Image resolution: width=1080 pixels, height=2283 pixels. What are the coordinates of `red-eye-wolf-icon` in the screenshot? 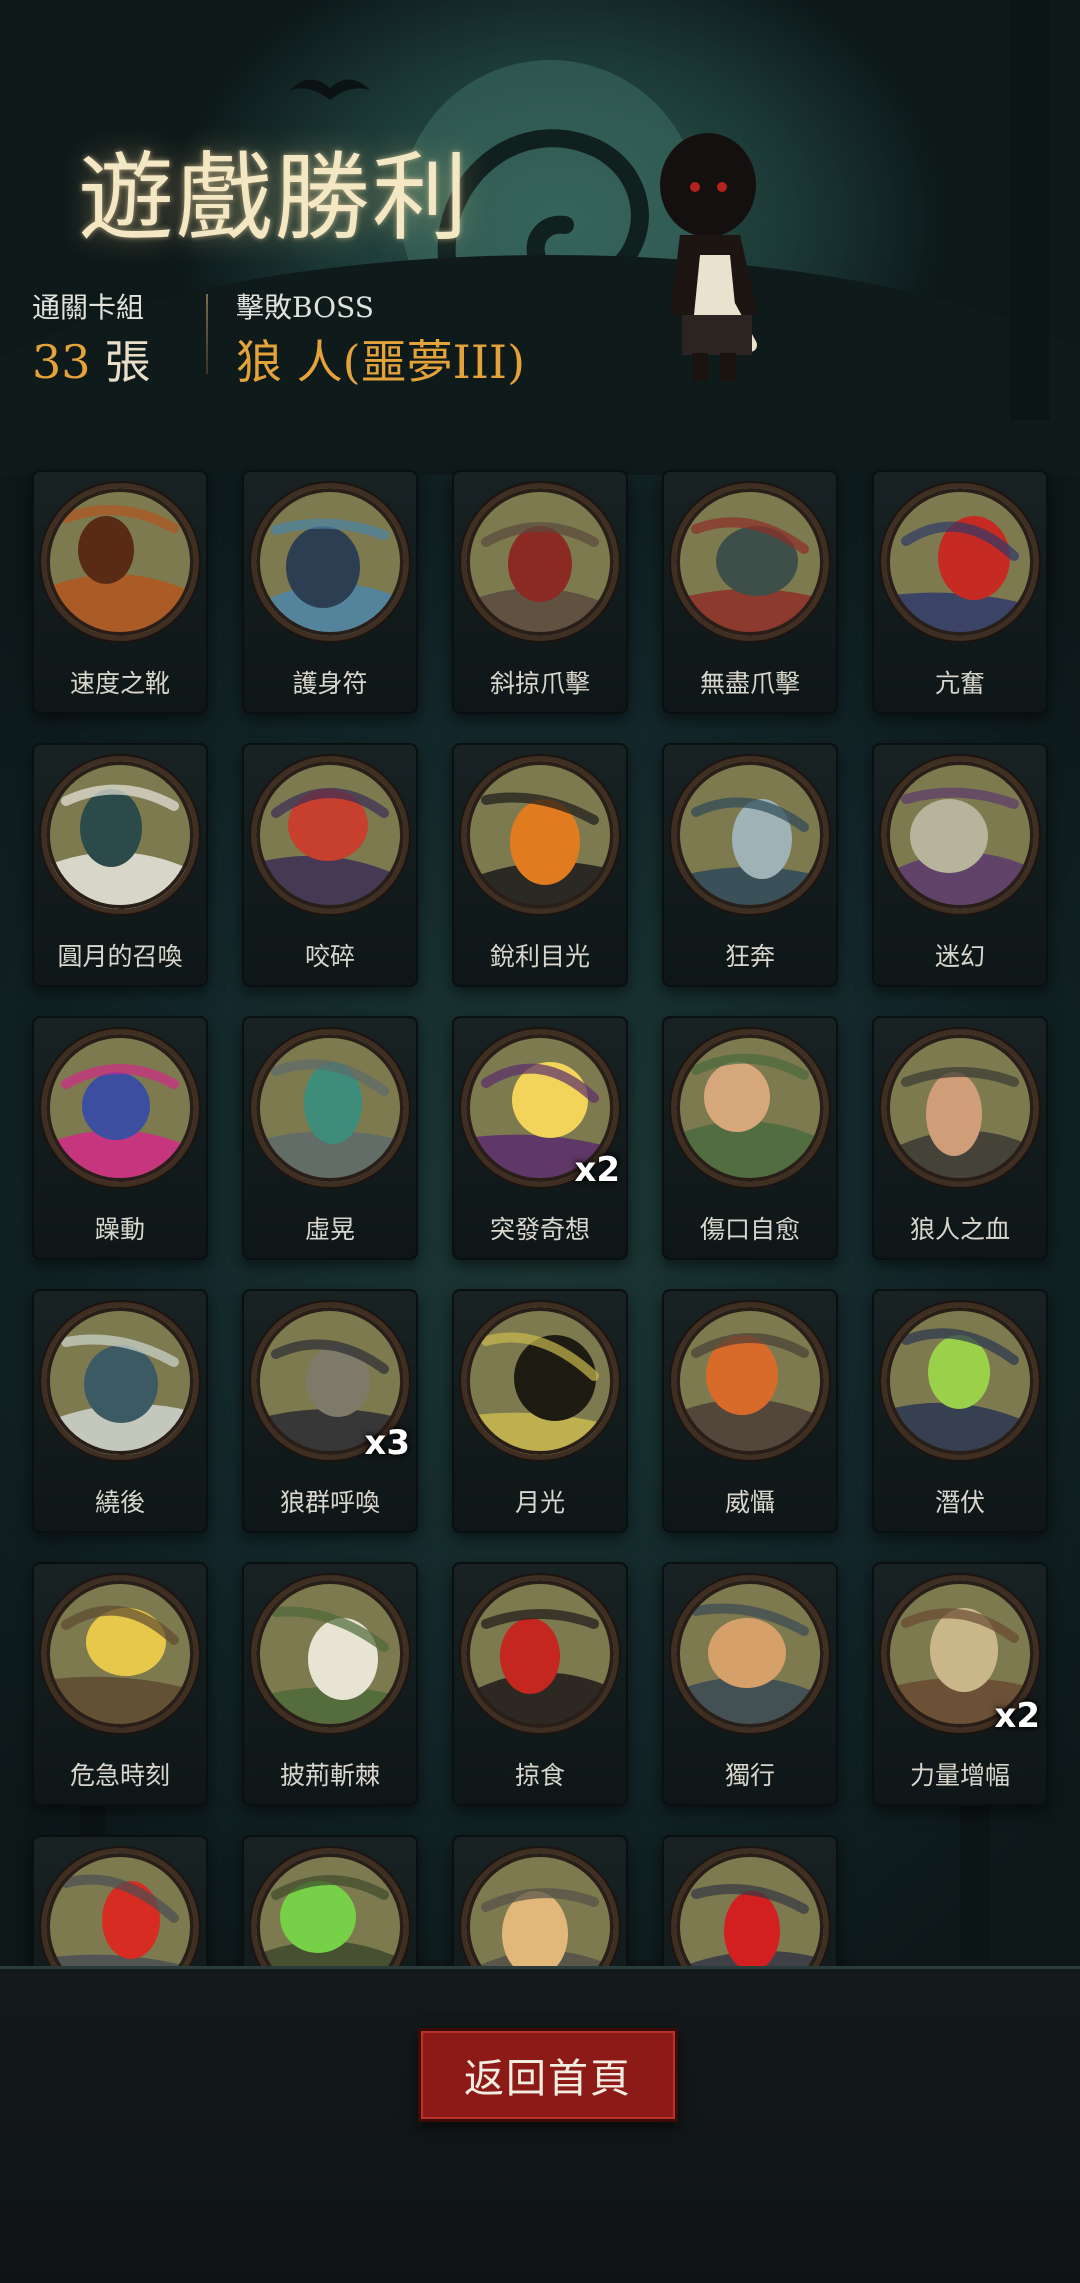 It's located at (750, 1909).